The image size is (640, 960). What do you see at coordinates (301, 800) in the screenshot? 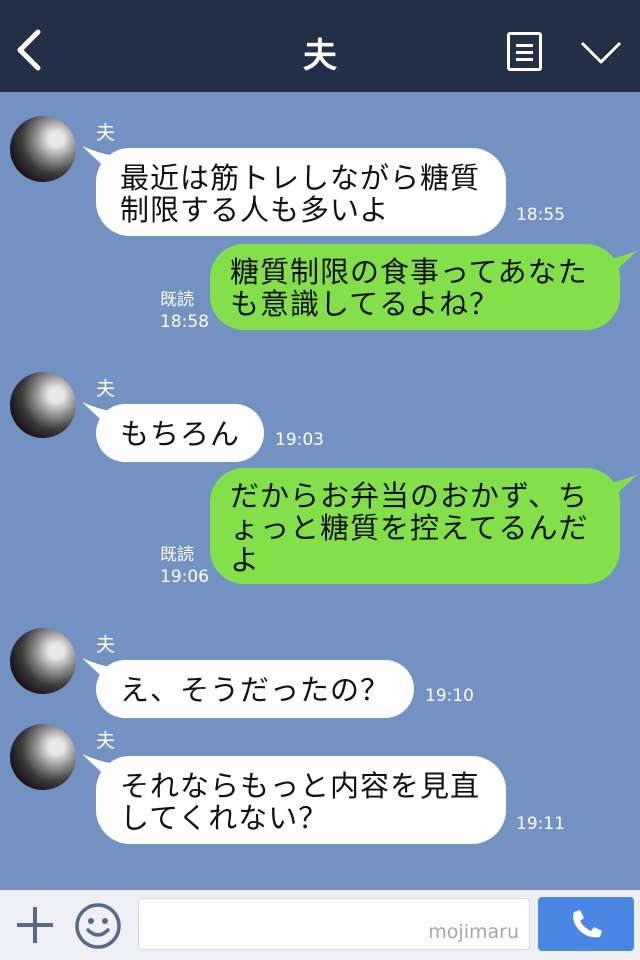
I see `message-bubble: それならもっと内容を見直 してくれない？` at bounding box center [301, 800].